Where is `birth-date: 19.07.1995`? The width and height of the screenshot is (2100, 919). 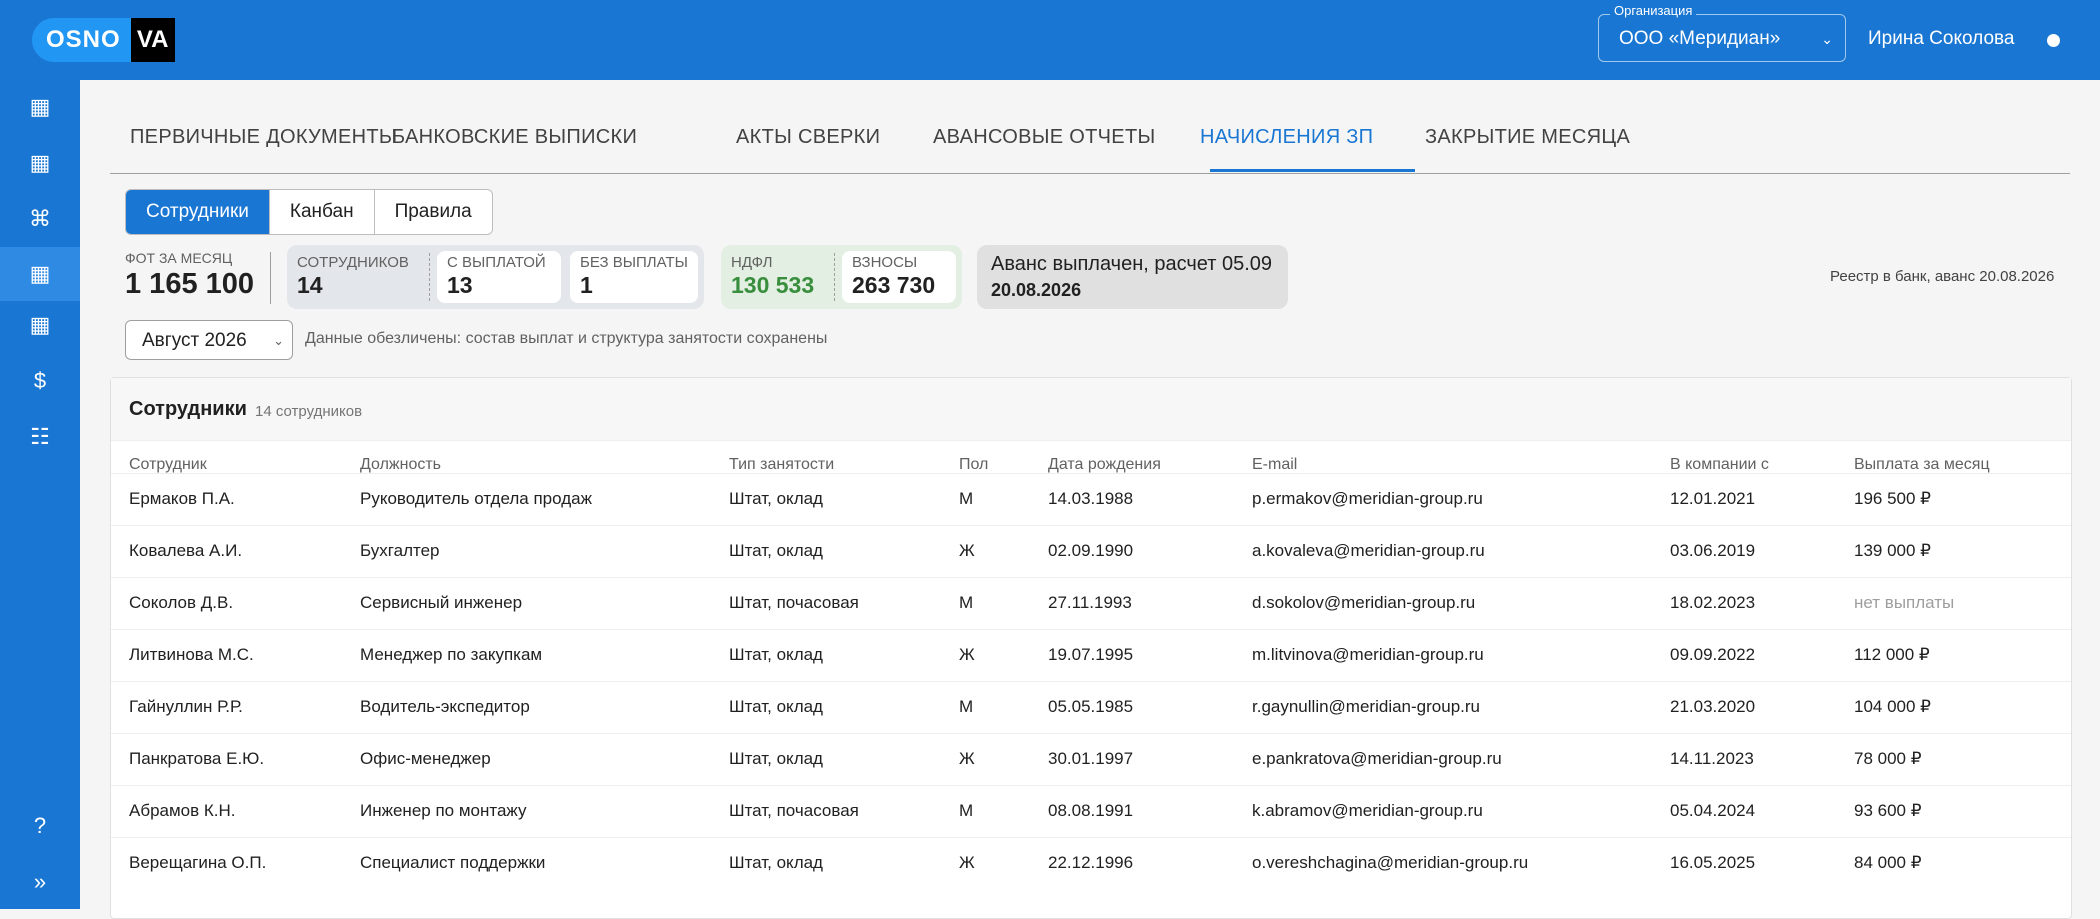 birth-date: 19.07.1995 is located at coordinates (1091, 654).